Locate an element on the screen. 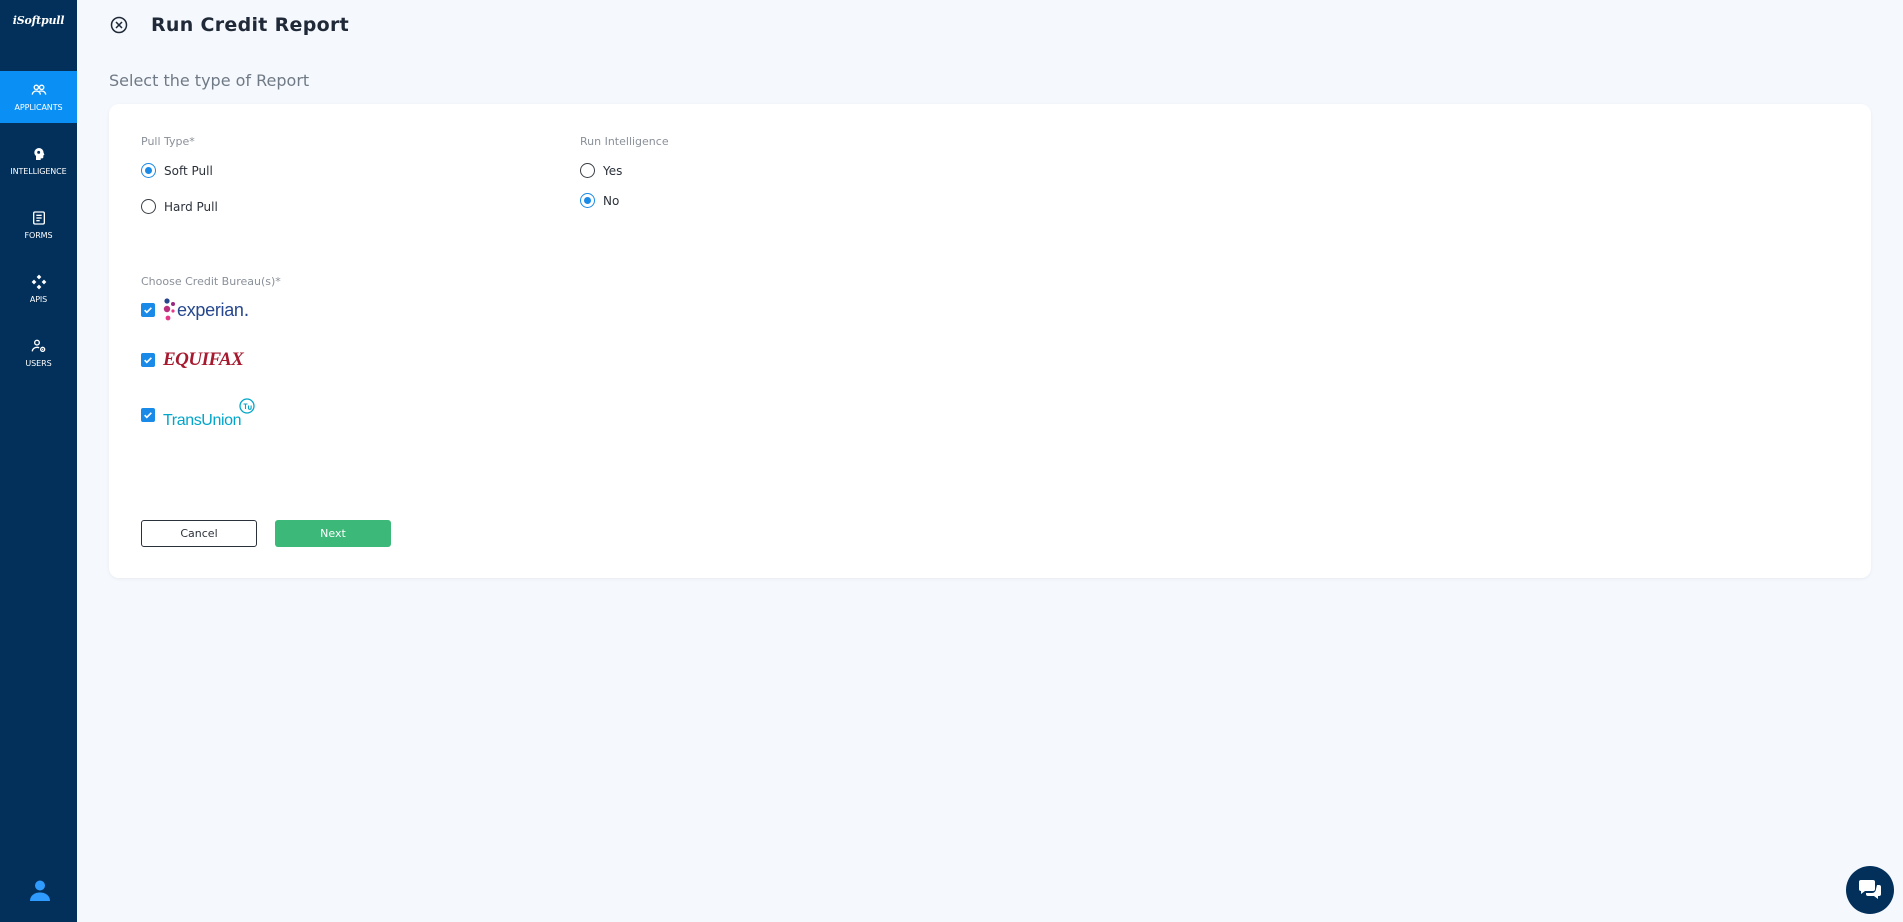 This screenshot has height=922, width=1903. experian-dots-icon is located at coordinates (169, 309).